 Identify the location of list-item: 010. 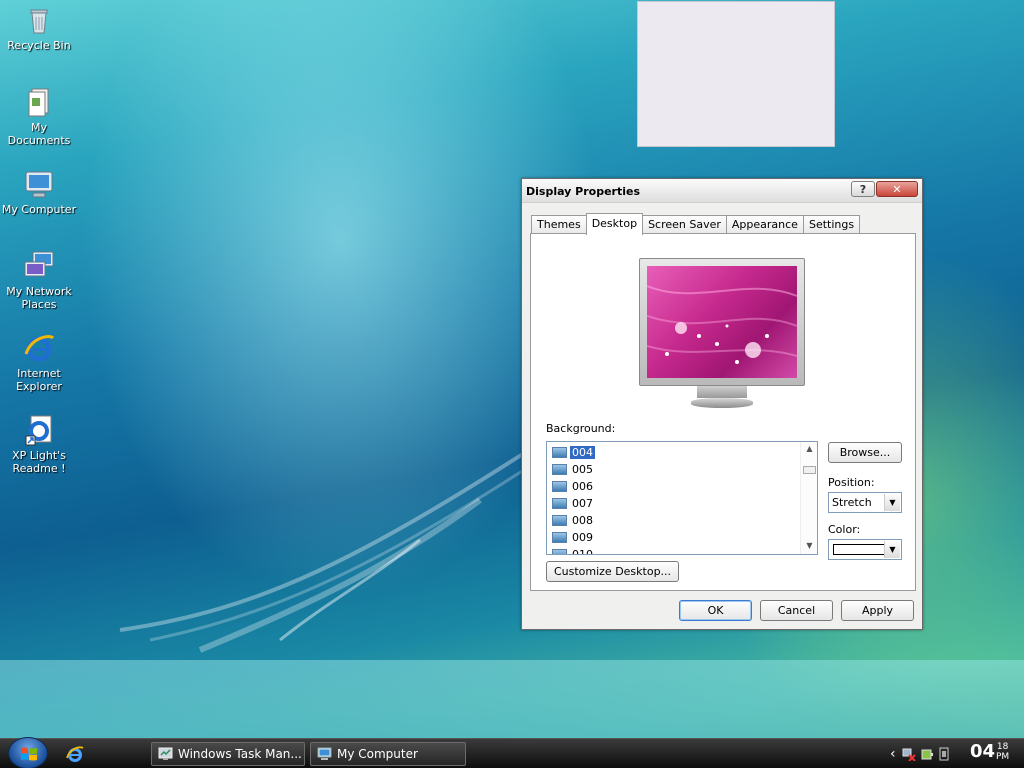
(573, 550).